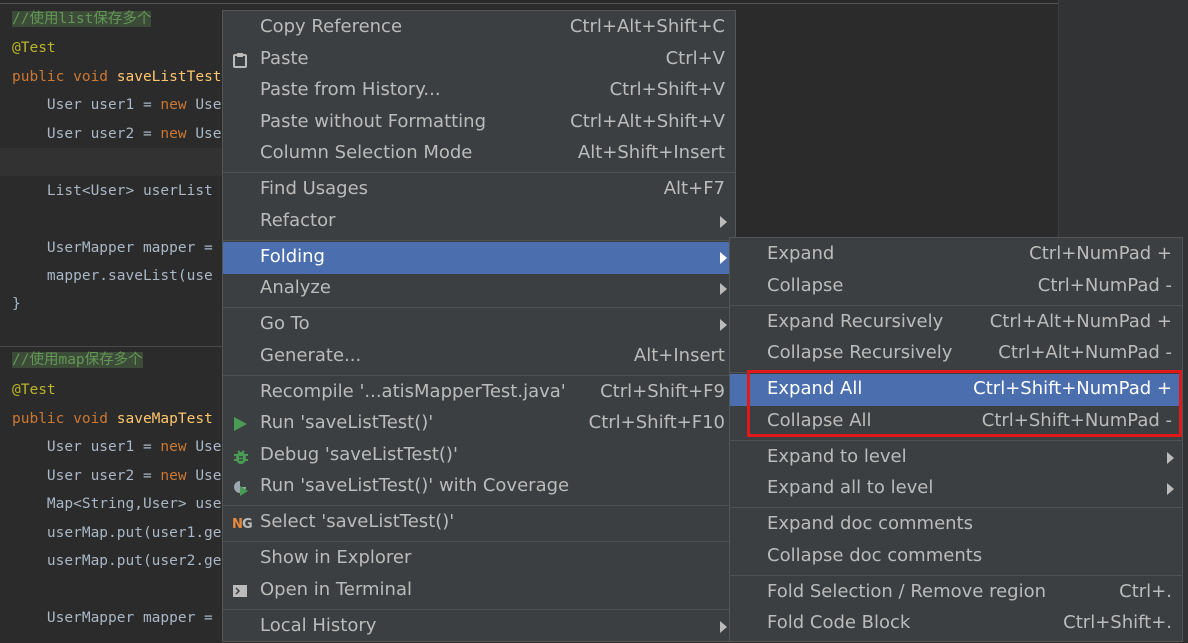 The width and height of the screenshot is (1188, 643). I want to click on menu-item-label: Refactor, so click(298, 220).